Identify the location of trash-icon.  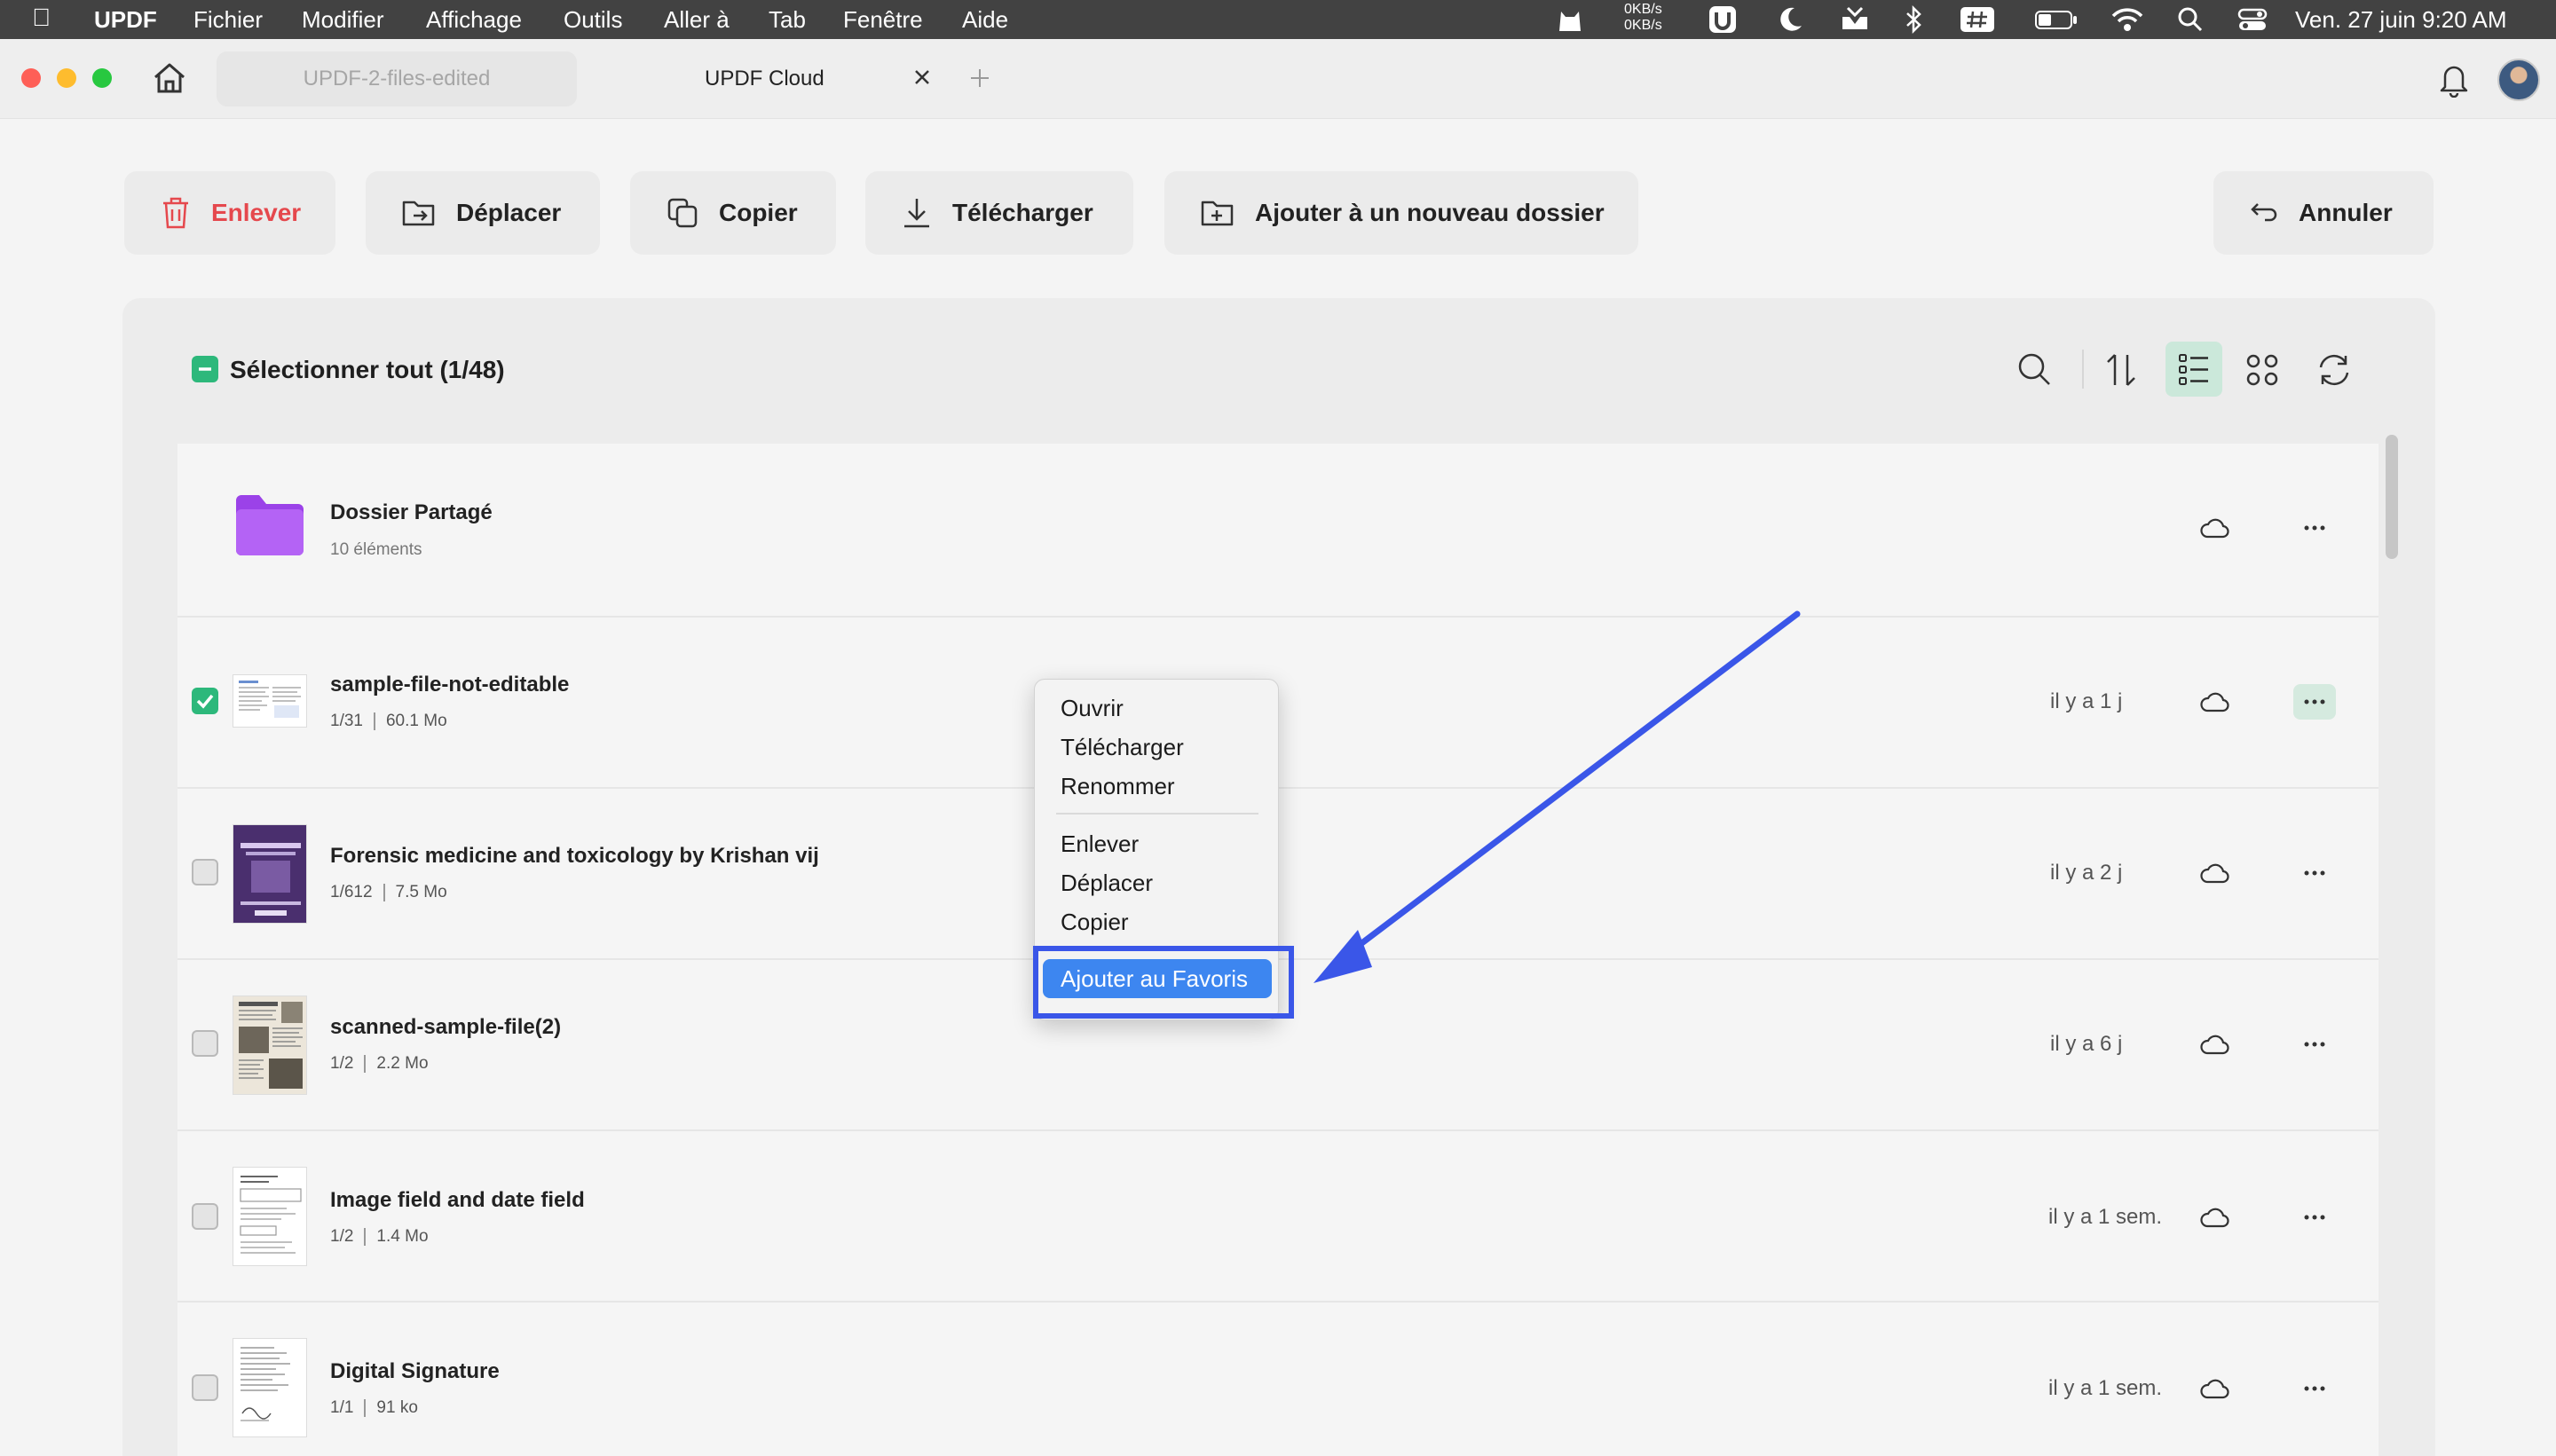
(175, 213).